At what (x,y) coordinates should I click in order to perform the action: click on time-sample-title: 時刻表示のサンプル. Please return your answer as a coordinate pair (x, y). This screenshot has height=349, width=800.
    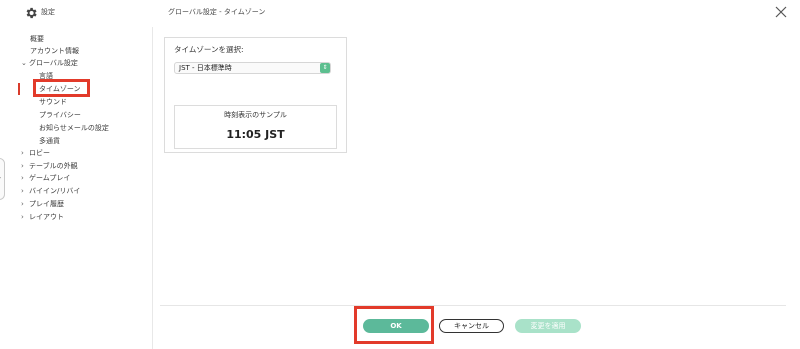
    Looking at the image, I should click on (255, 115).